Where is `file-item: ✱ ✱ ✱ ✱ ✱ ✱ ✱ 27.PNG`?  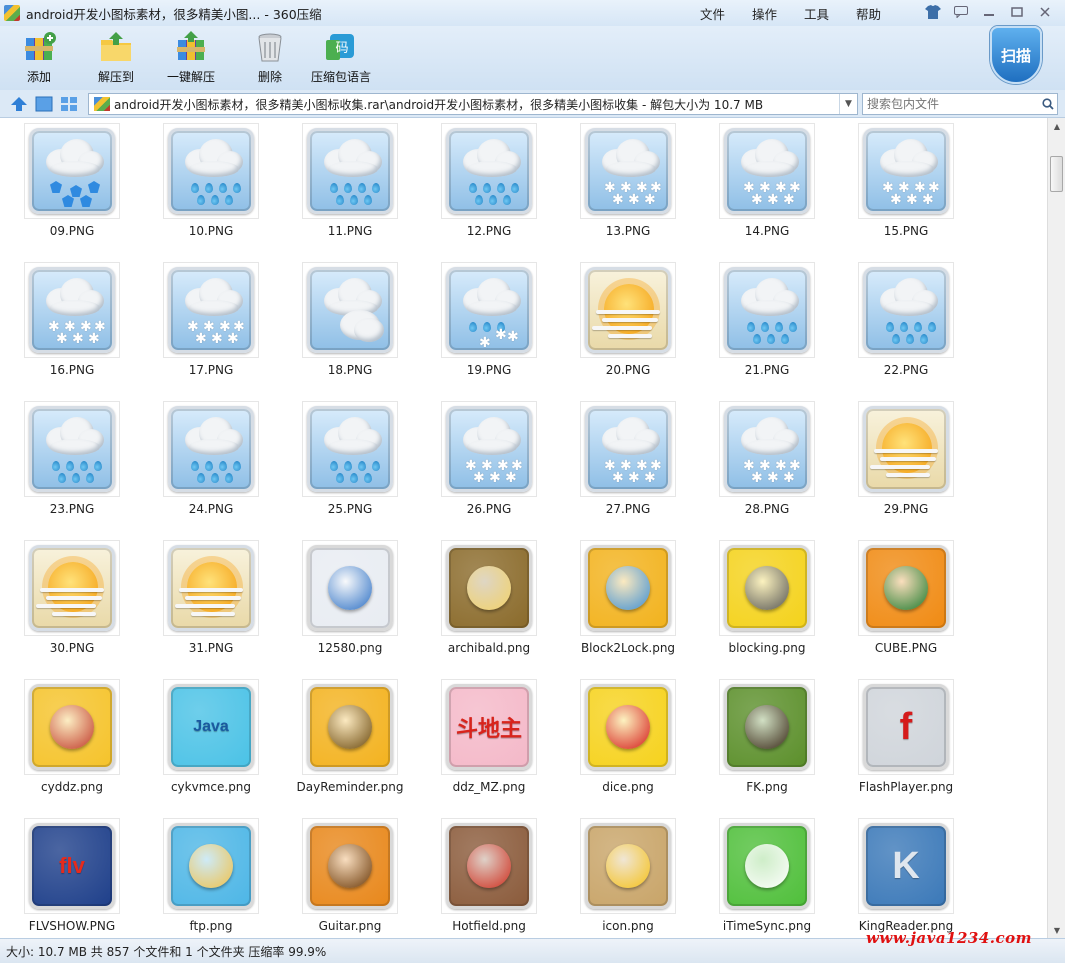
file-item: ✱ ✱ ✱ ✱ ✱ ✱ ✱ 27.PNG is located at coordinates (628, 460).